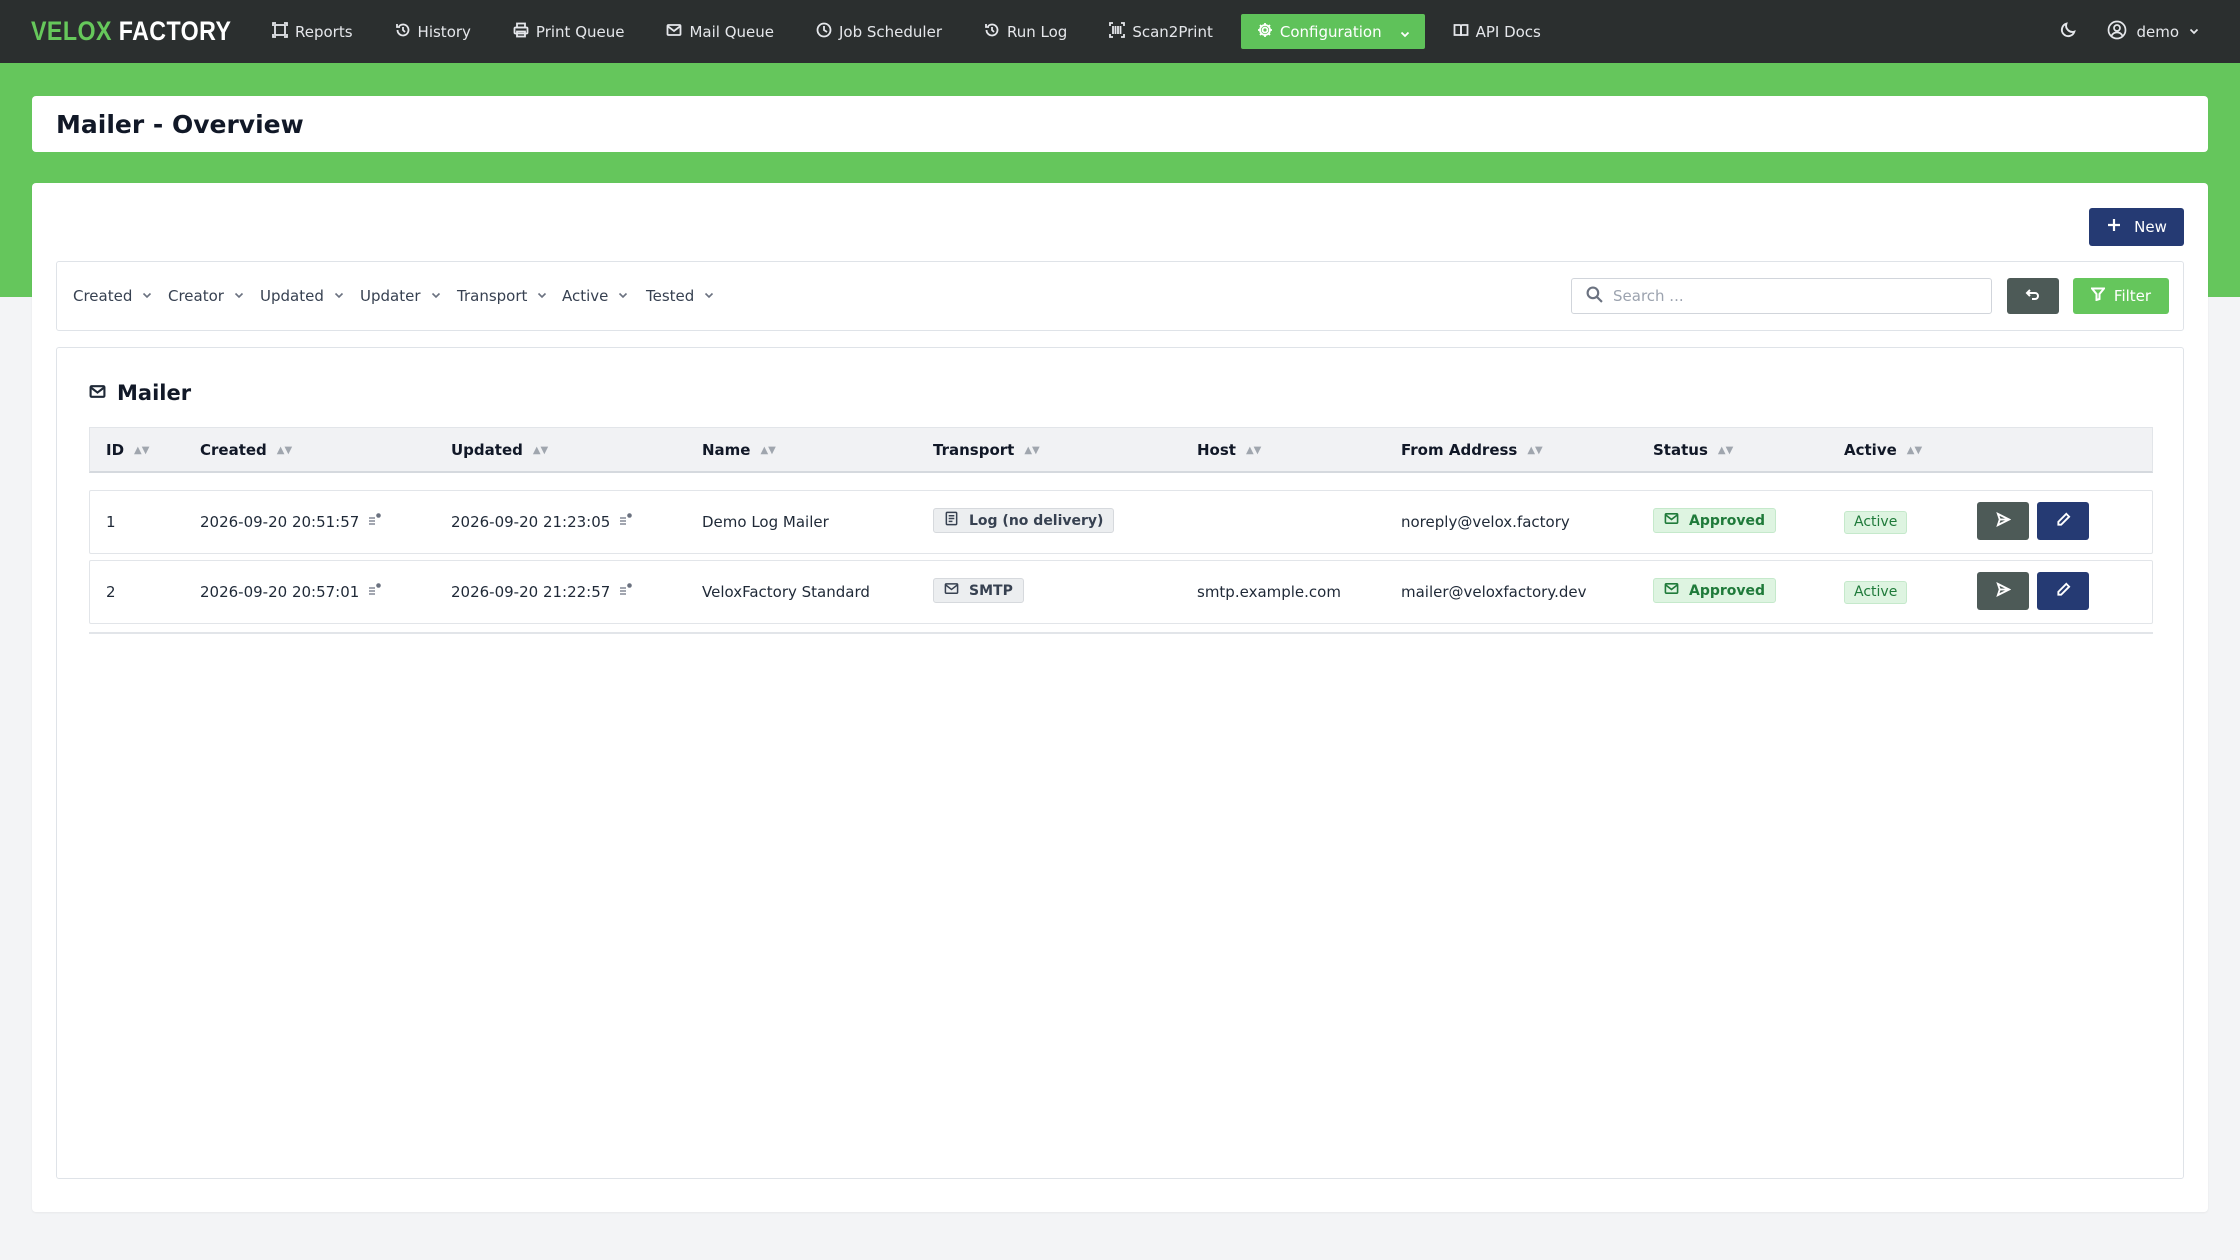  I want to click on nav-history: History, so click(433, 31).